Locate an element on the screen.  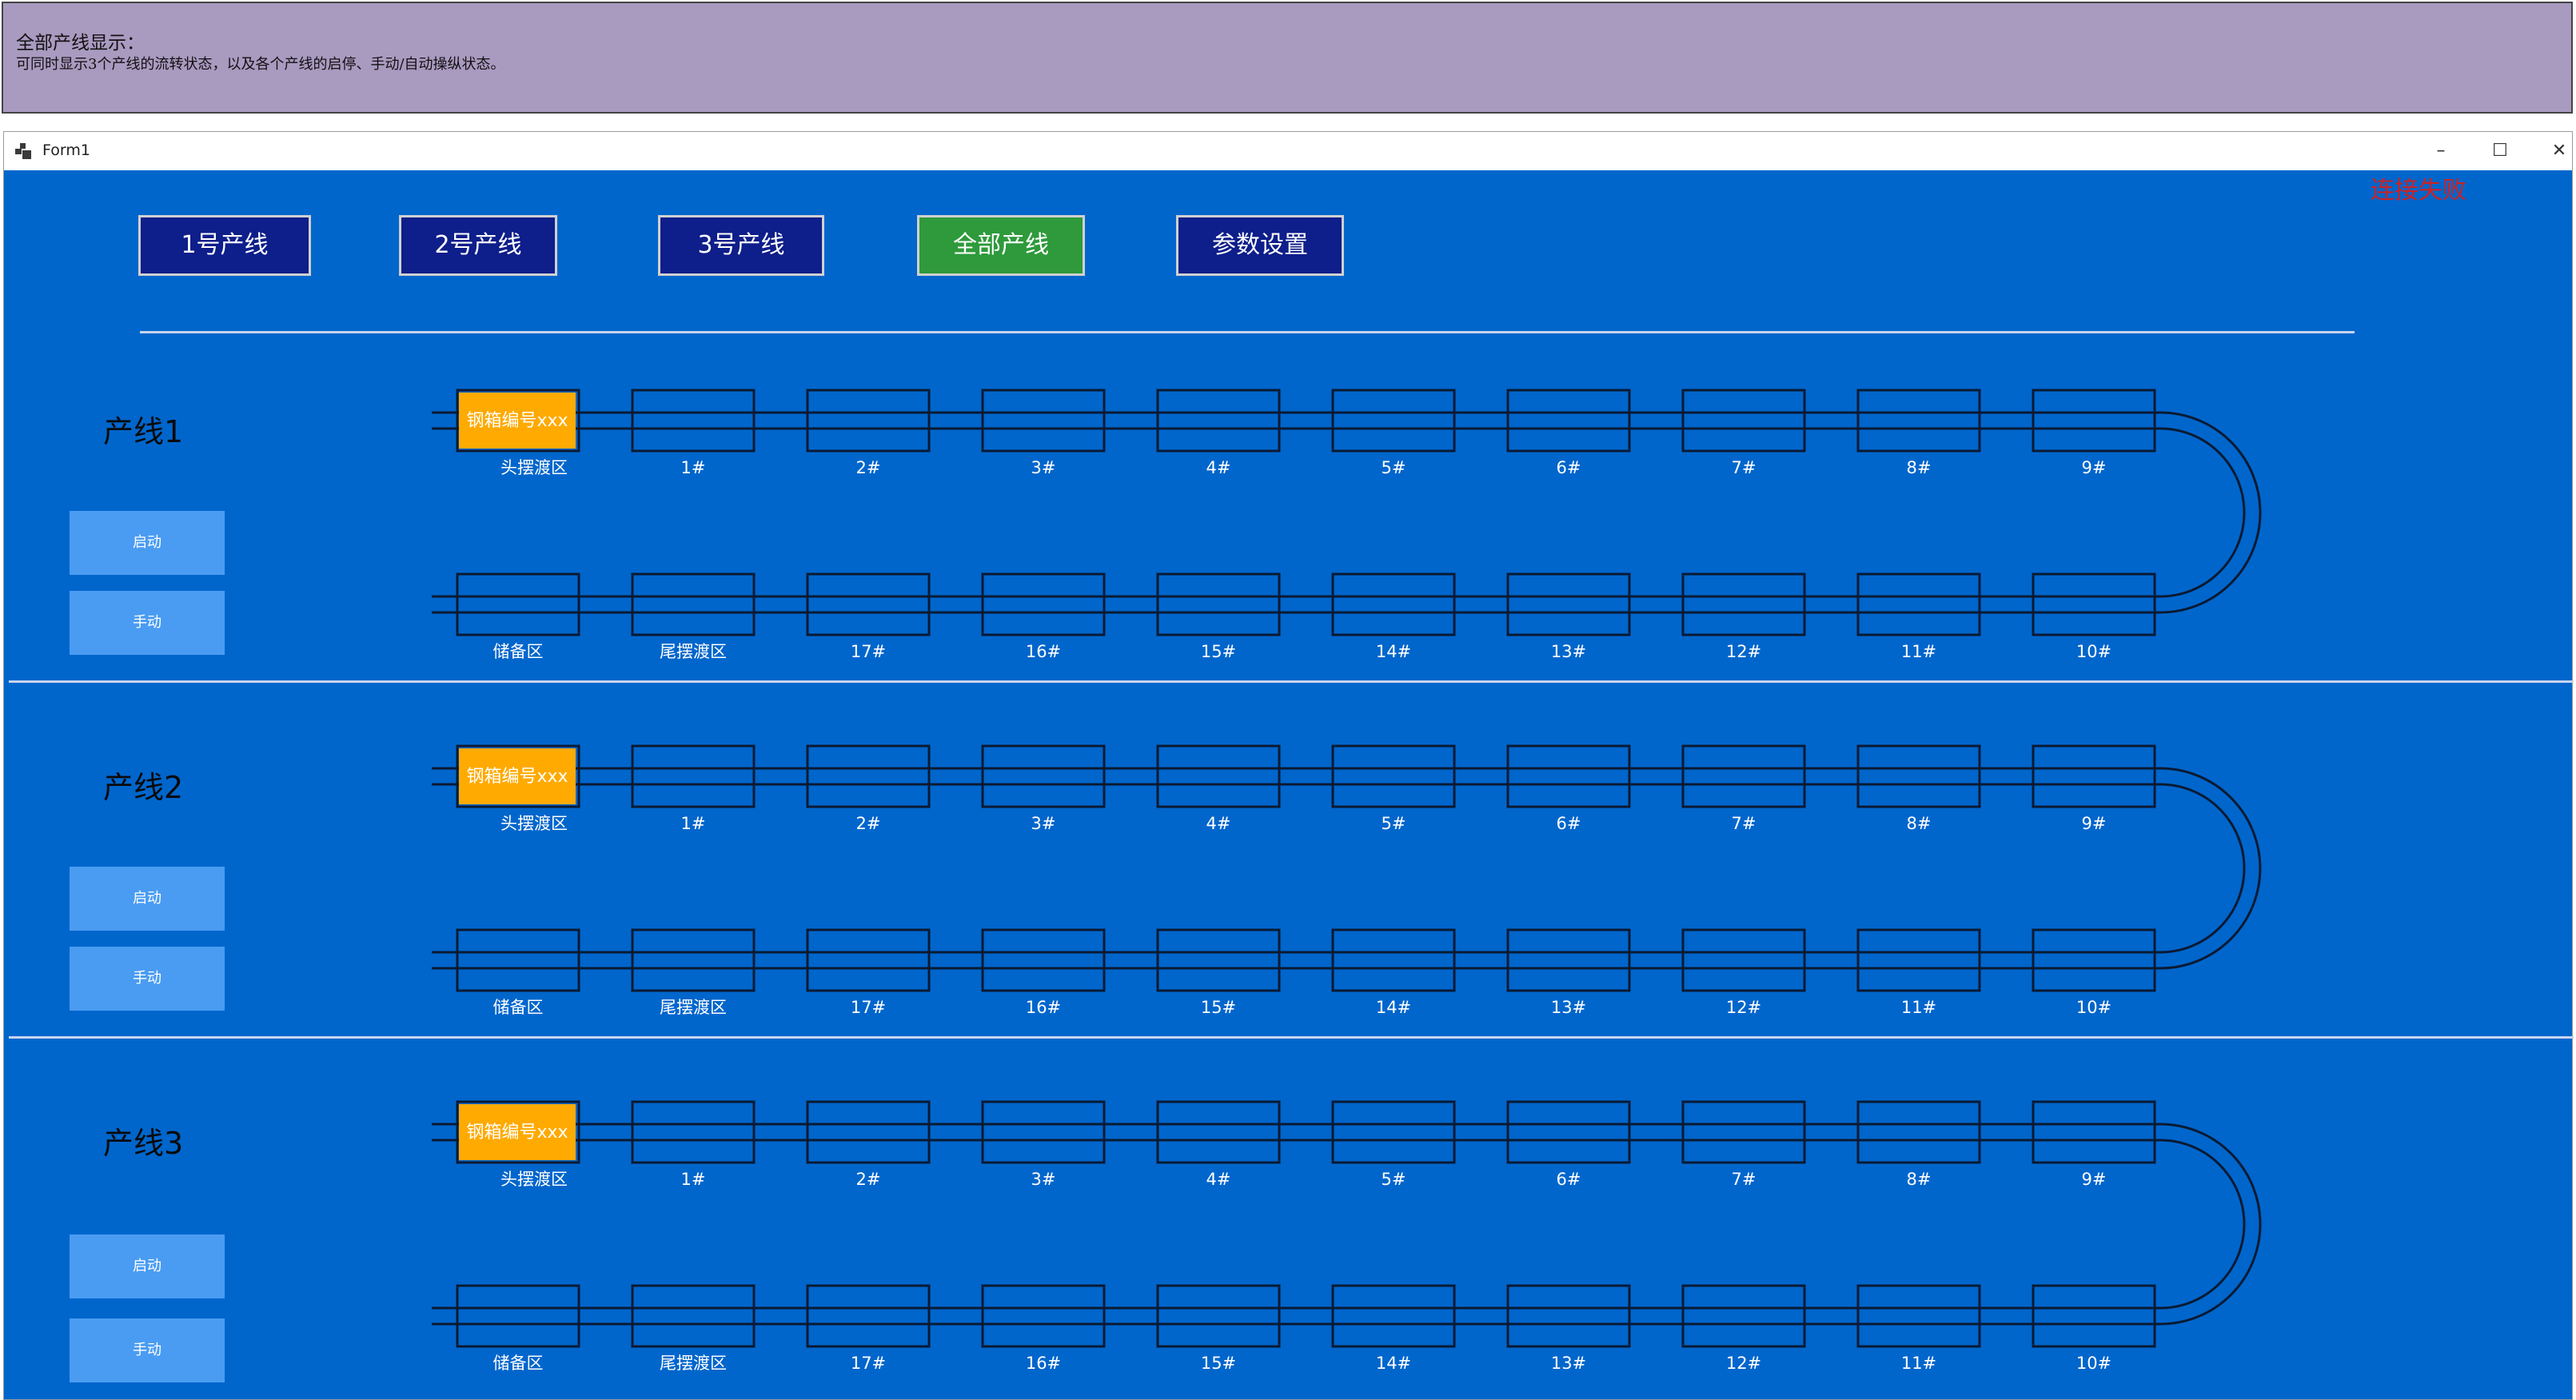
note-description: 可同时显示3个产线的流转状态，以及各个产线的启停、手动/自动操纵状态。 is located at coordinates (260, 64).